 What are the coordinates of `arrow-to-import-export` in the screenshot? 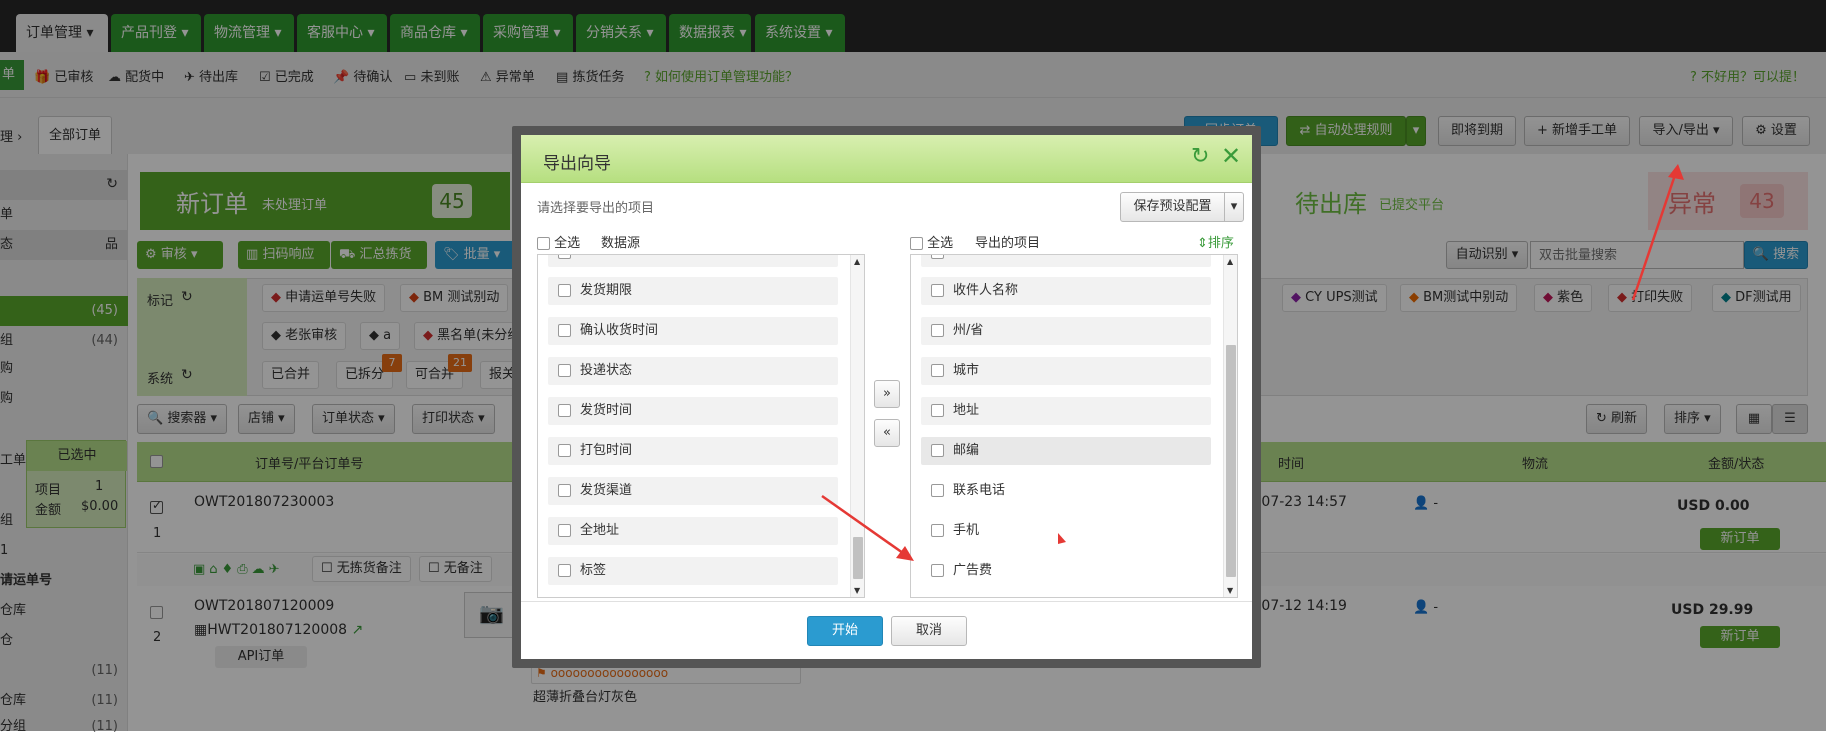 It's located at (1654, 236).